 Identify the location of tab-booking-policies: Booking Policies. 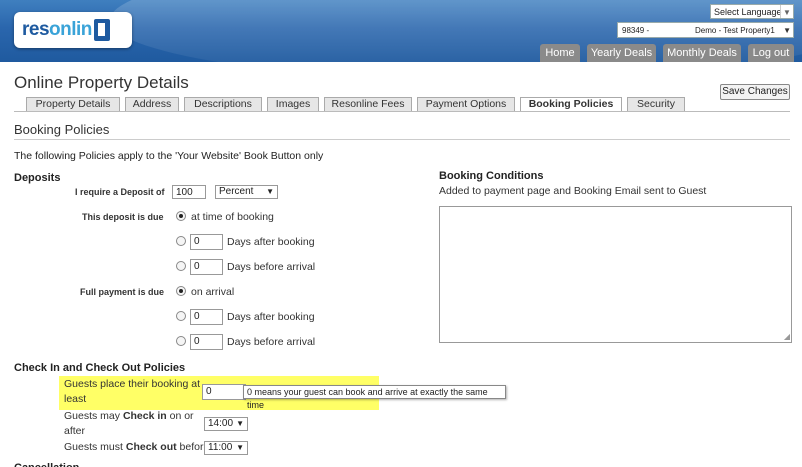
(571, 104).